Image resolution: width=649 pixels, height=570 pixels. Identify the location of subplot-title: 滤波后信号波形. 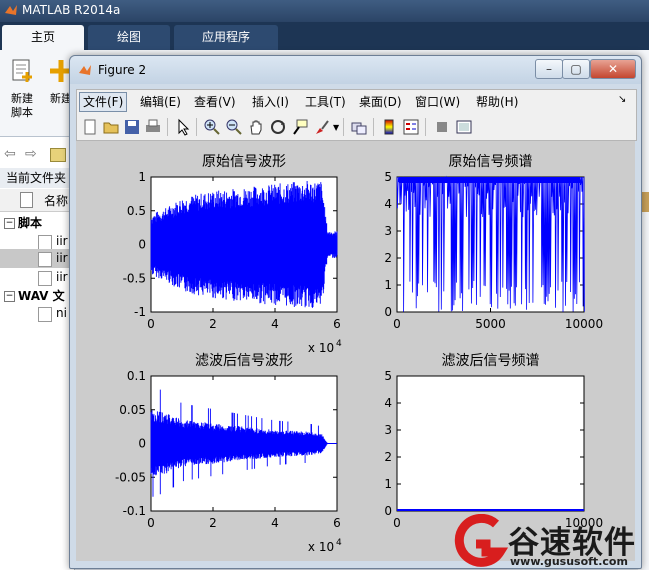
(244, 361).